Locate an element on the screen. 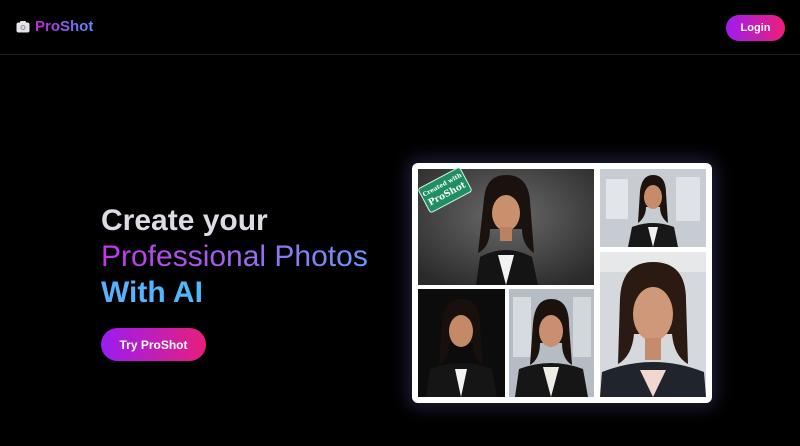  gallery-photo-closeup is located at coordinates (653, 324).